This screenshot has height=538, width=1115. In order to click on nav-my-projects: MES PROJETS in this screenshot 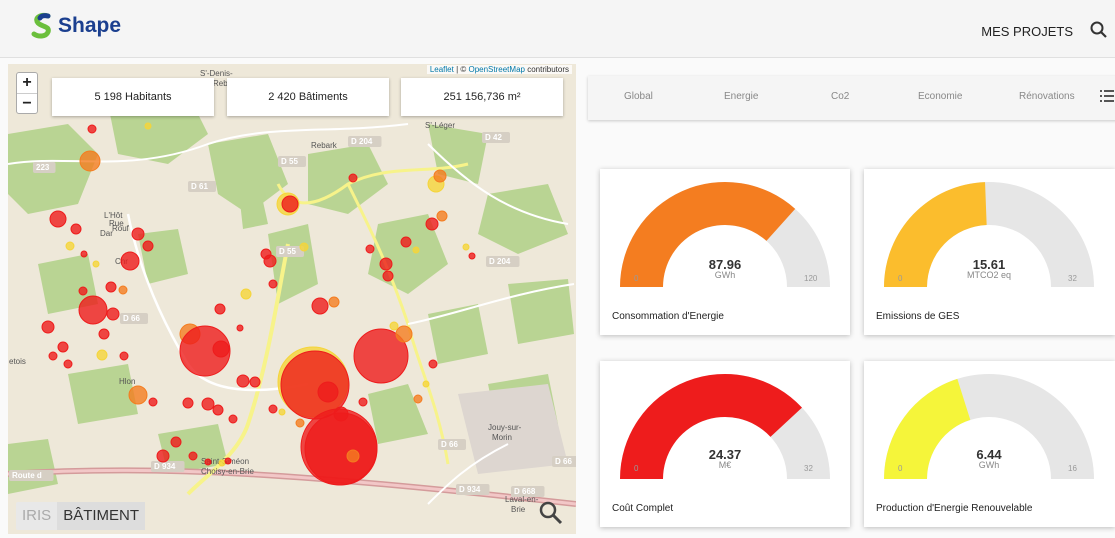, I will do `click(1027, 31)`.